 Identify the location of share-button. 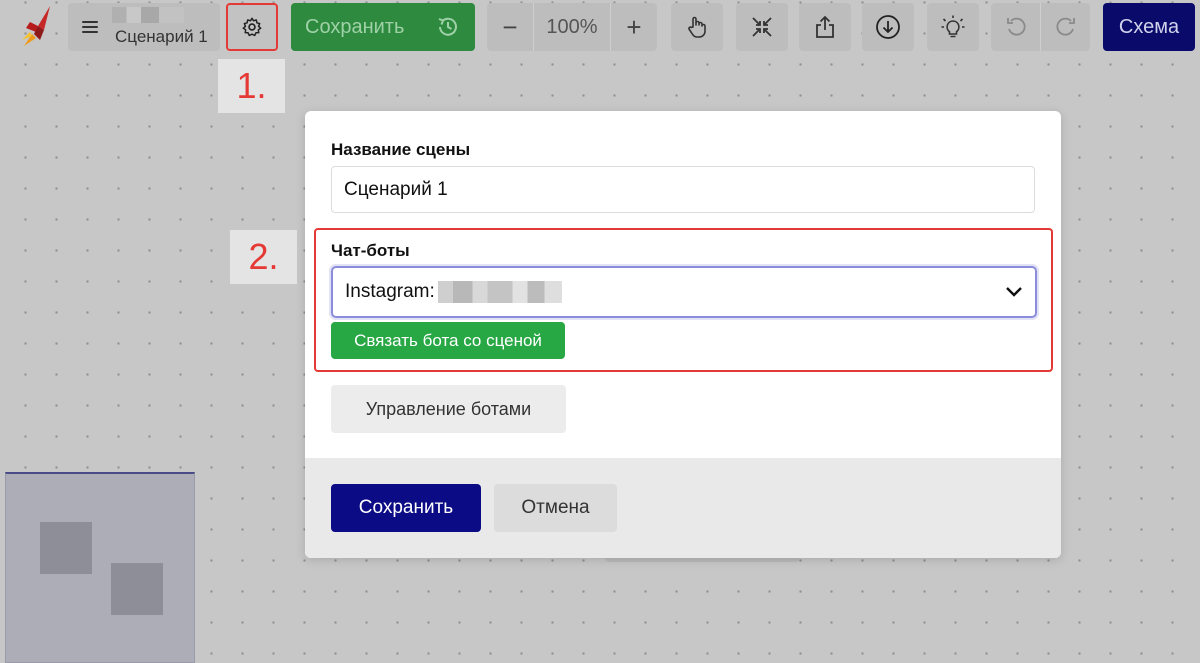
(825, 27).